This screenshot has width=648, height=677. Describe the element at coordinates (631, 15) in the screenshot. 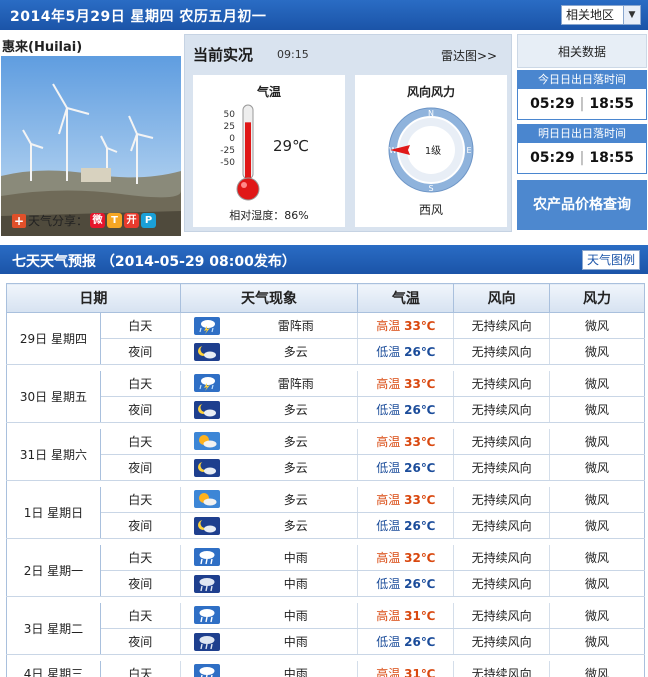

I see `chevron-down-icon: ▼` at that location.